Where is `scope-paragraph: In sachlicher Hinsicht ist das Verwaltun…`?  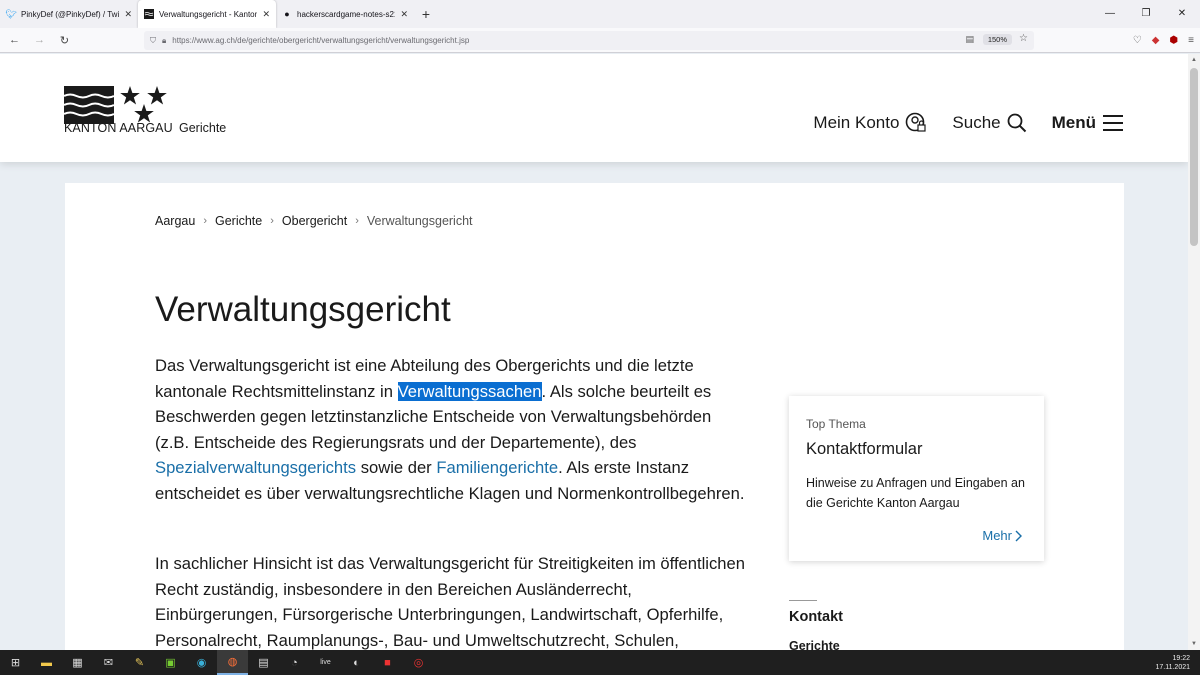 scope-paragraph: In sachlicher Hinsicht ist das Verwaltun… is located at coordinates (450, 602).